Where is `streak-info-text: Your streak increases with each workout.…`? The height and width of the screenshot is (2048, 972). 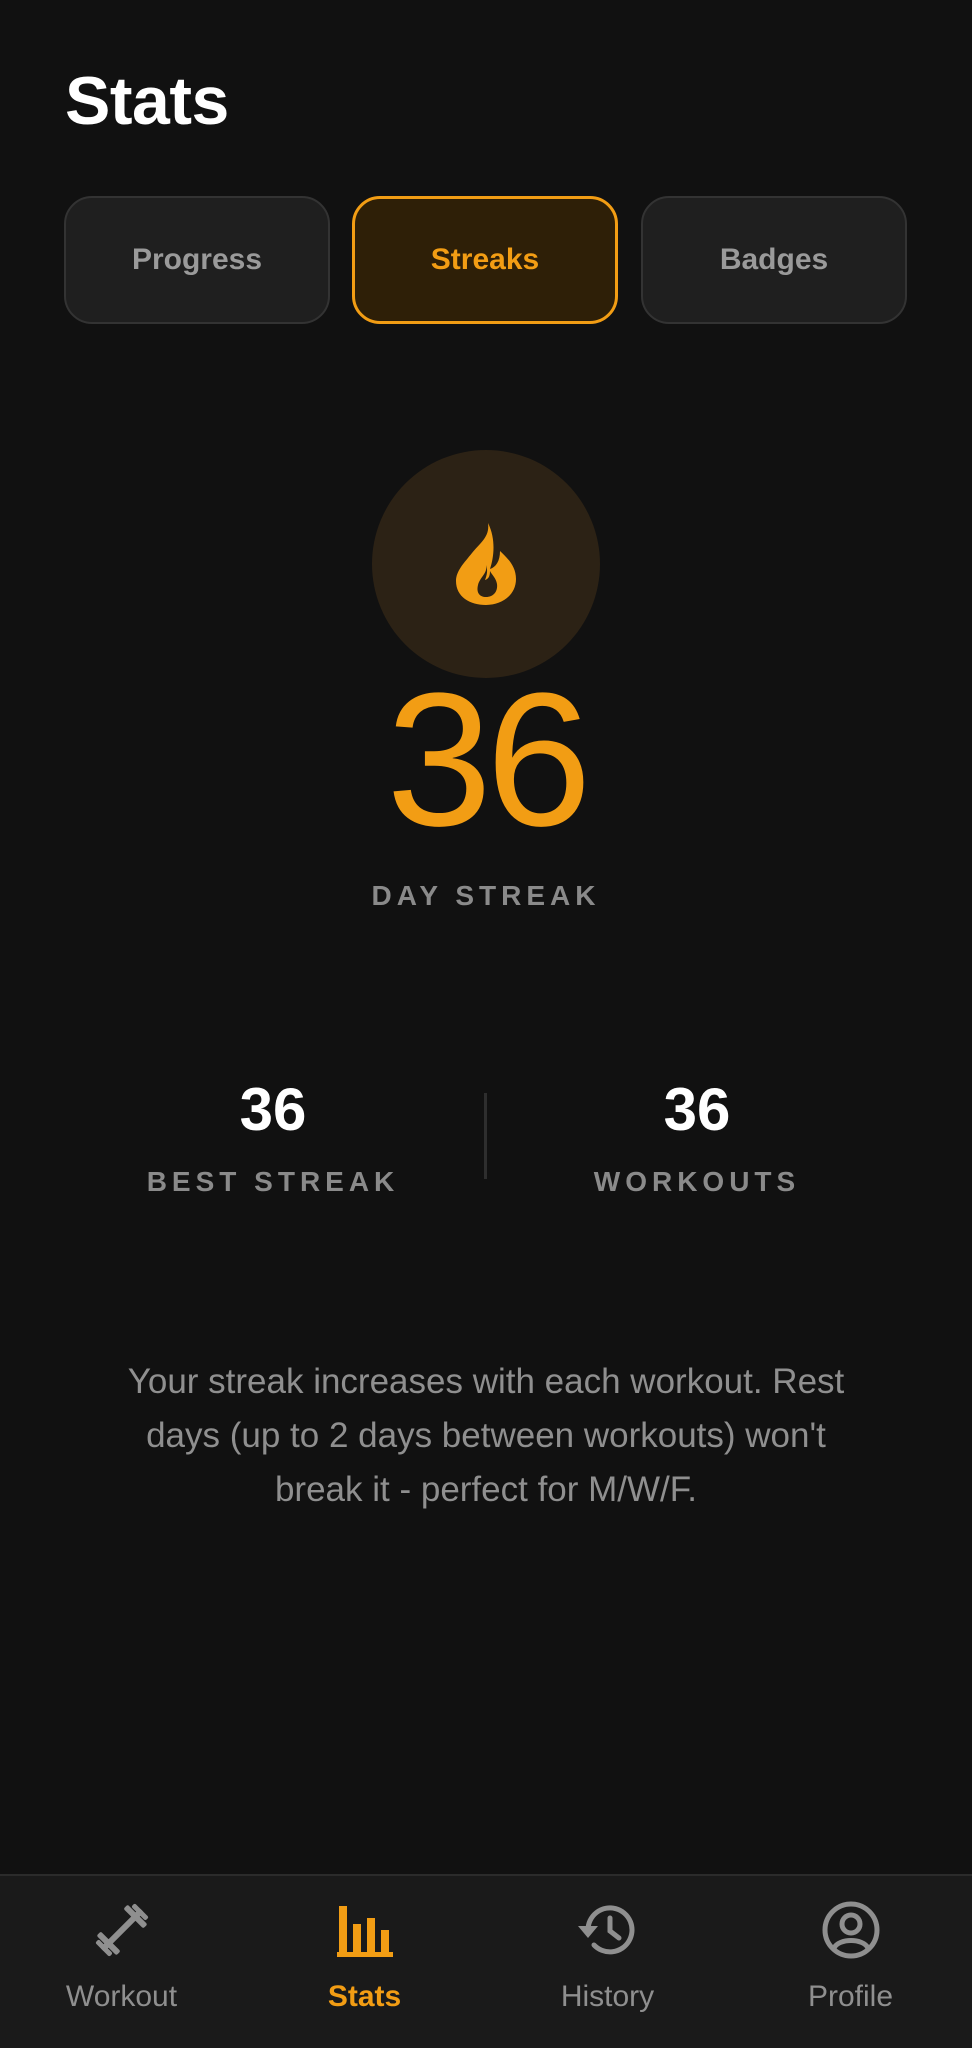 streak-info-text: Your streak increases with each workout.… is located at coordinates (486, 1435).